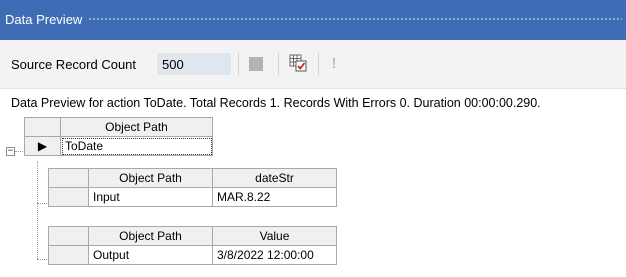  Describe the element at coordinates (44, 19) in the screenshot. I see `panel-title: Data Preview` at that location.